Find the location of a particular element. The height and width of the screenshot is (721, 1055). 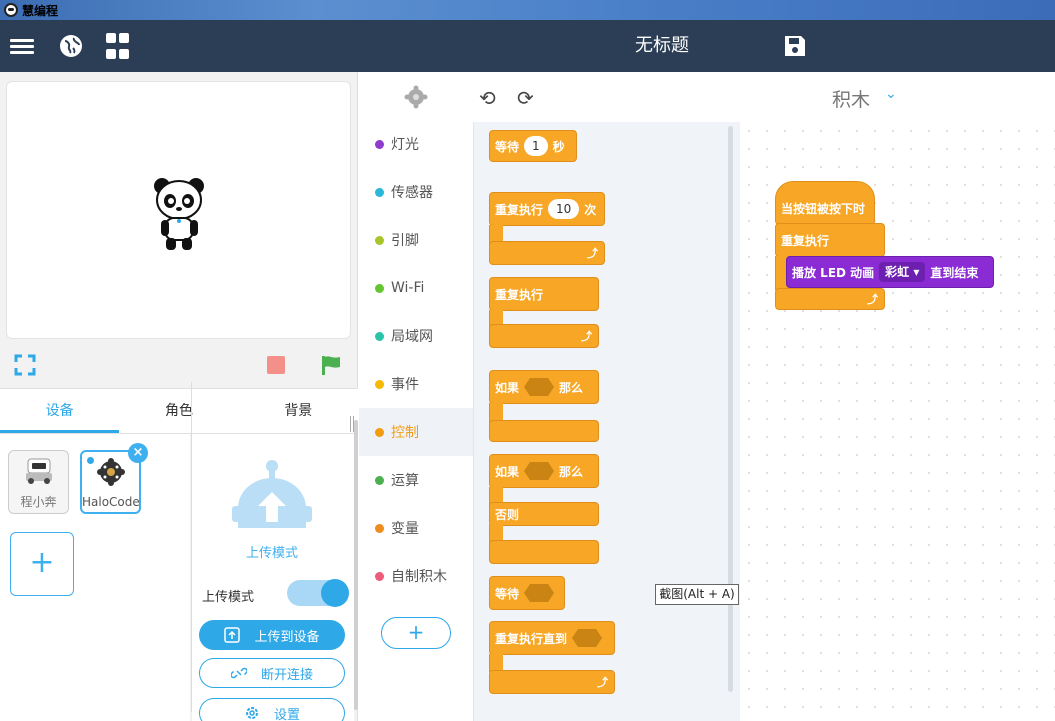

device-card-codey: 程小奔 is located at coordinates (38, 482).